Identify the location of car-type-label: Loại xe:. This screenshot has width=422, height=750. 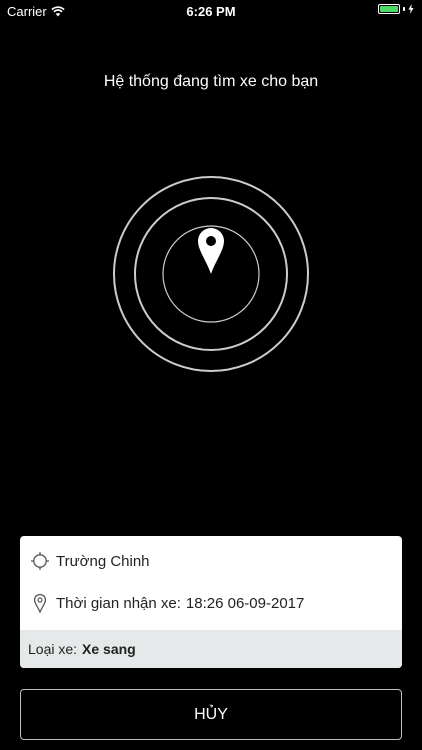
(53, 649).